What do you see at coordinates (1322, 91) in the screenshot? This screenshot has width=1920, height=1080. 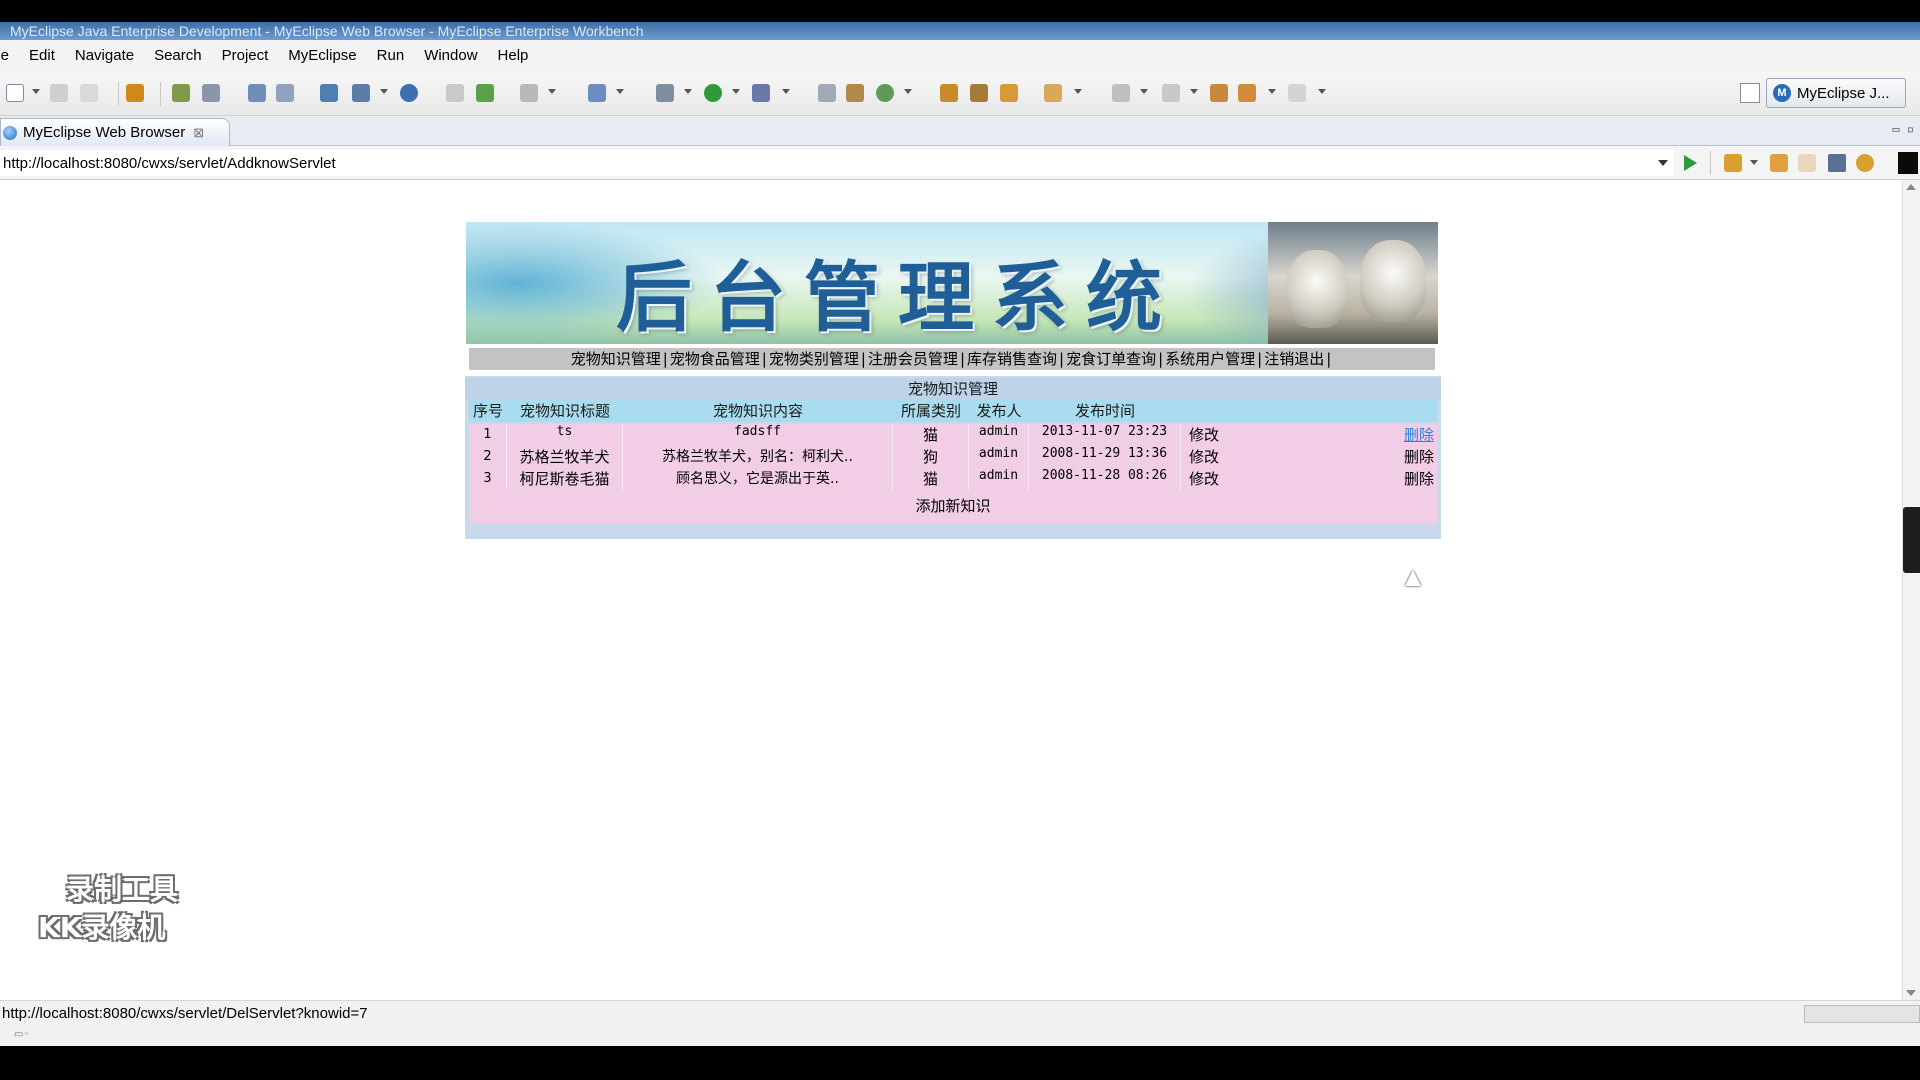 I see `forward-dropdown-icon` at bounding box center [1322, 91].